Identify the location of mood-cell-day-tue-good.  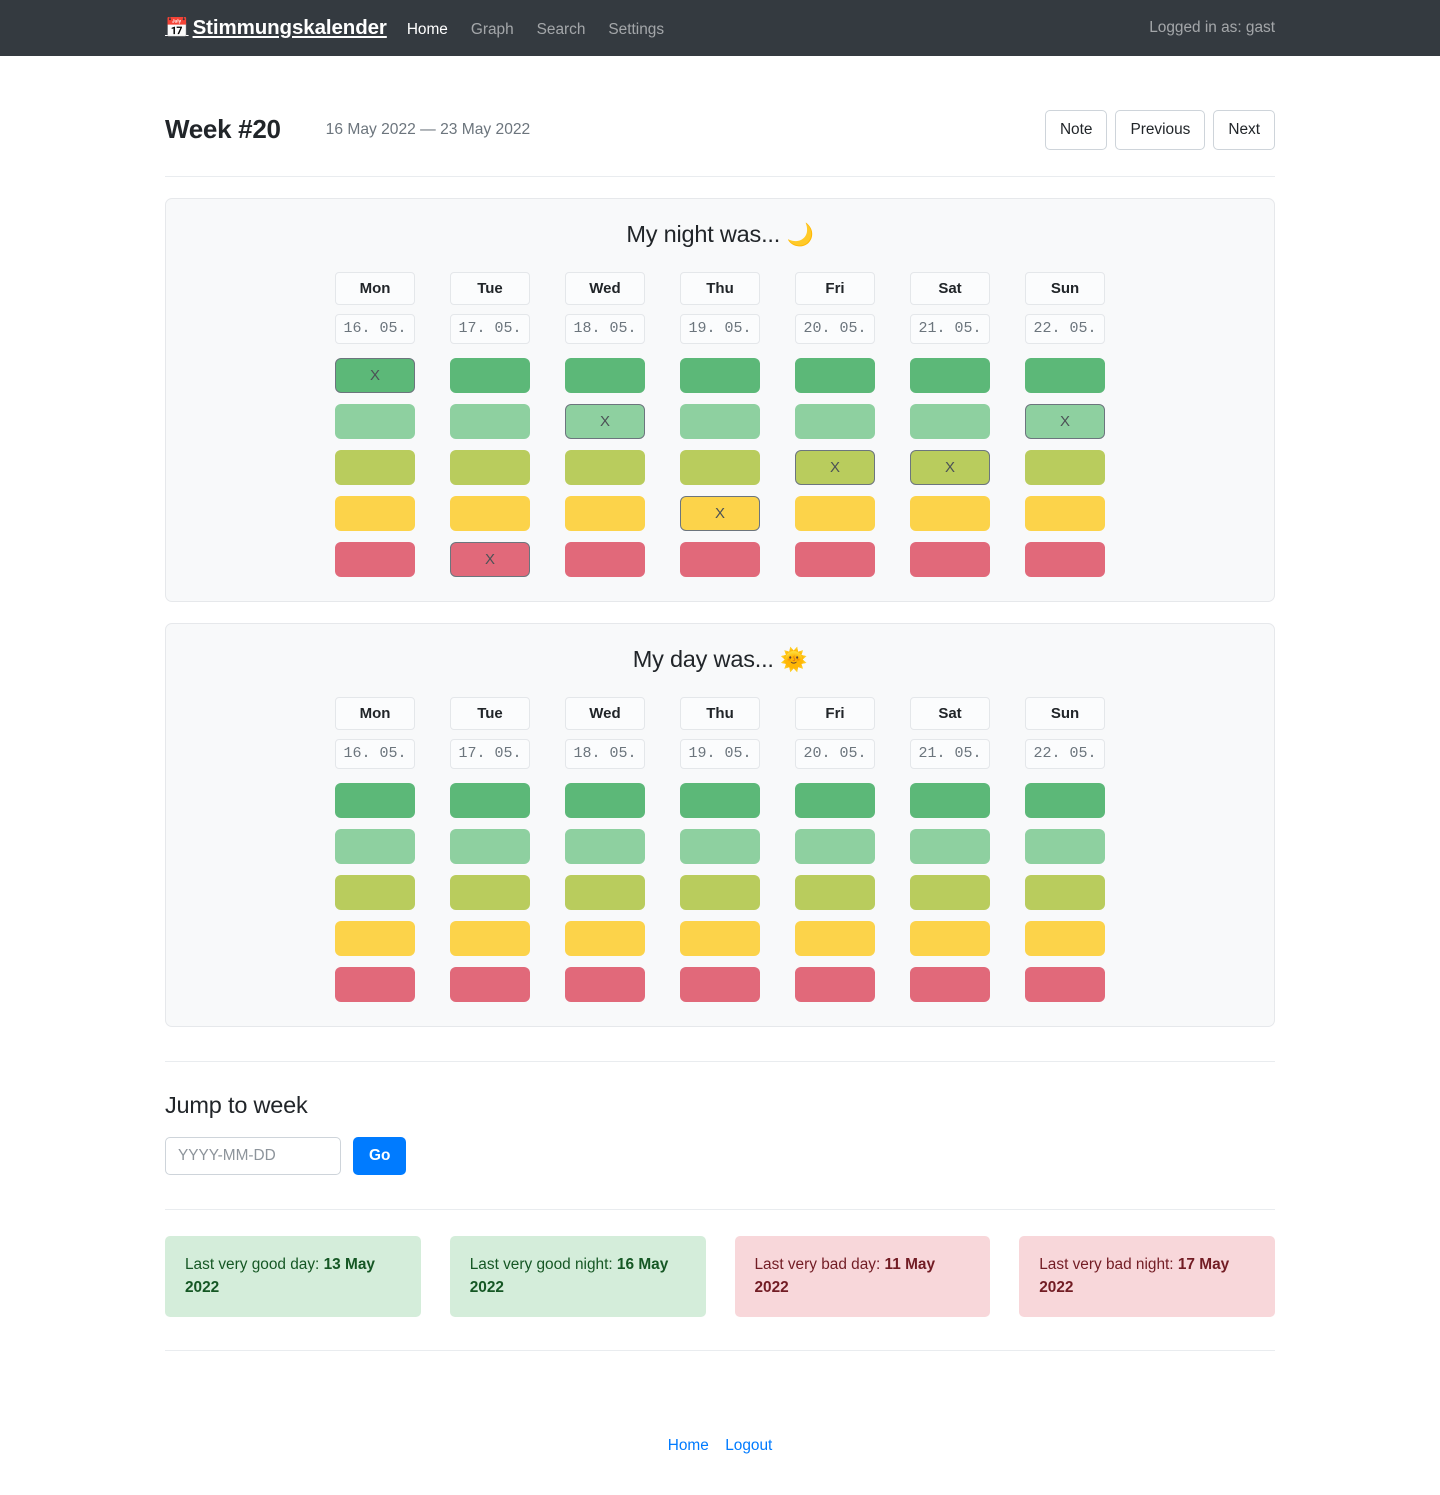
(490, 846).